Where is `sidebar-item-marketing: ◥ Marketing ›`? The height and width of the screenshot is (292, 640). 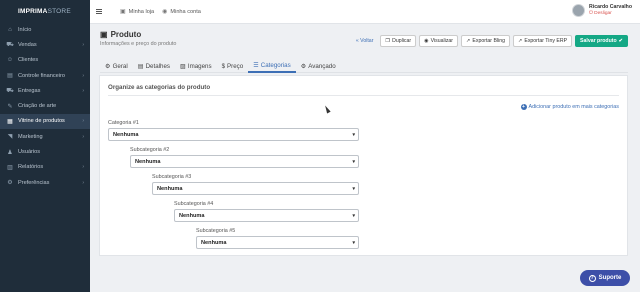 sidebar-item-marketing: ◥ Marketing › is located at coordinates (45, 136).